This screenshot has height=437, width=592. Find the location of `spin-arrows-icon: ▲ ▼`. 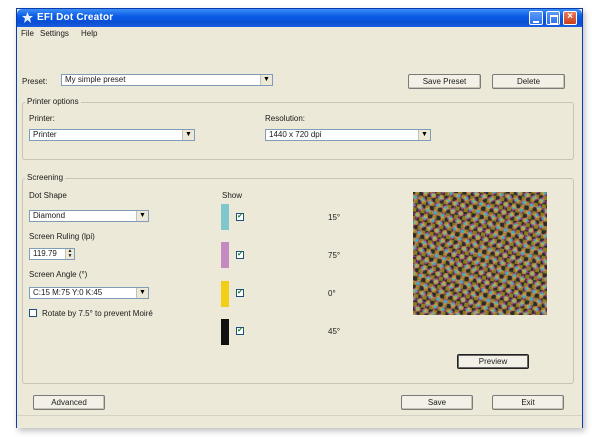

spin-arrows-icon: ▲ ▼ is located at coordinates (69, 254).